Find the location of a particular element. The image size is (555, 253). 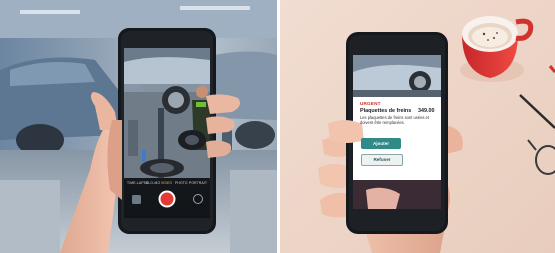

camera-mode-portrait: PORTRAIT is located at coordinates (198, 183).